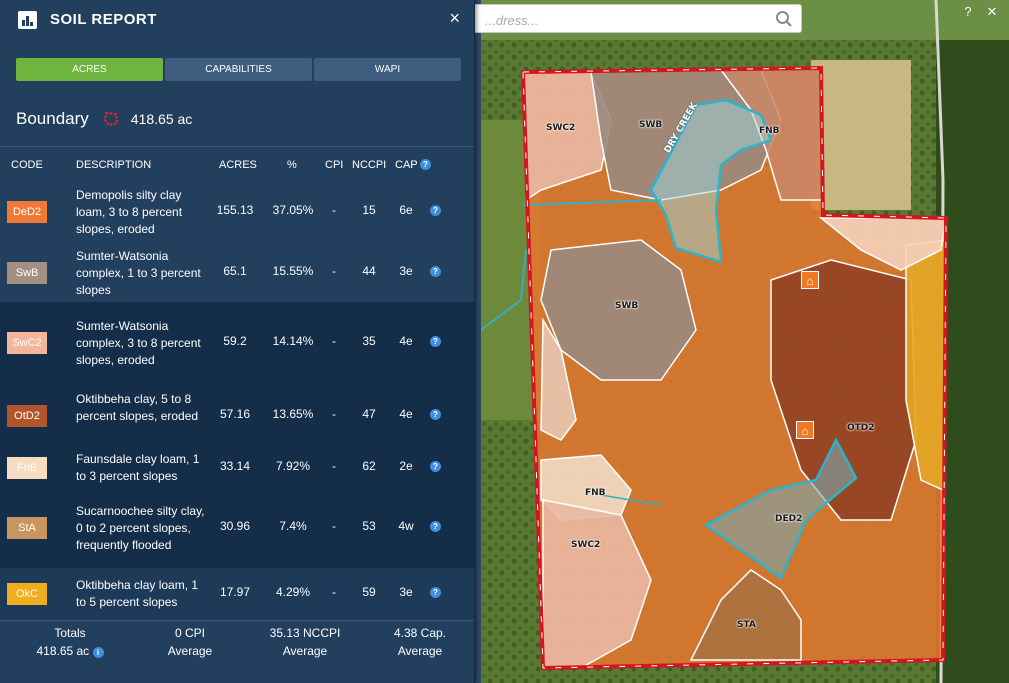  What do you see at coordinates (293, 210) in the screenshot?
I see `soil-percent: 37.05%` at bounding box center [293, 210].